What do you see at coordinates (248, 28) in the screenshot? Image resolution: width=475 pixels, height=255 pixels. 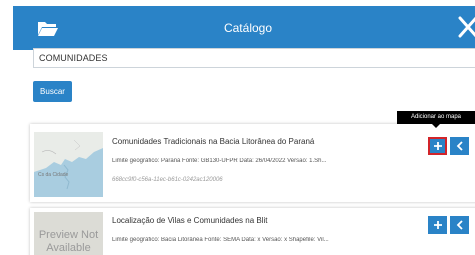 I see `catalog-title: Catálogo` at bounding box center [248, 28].